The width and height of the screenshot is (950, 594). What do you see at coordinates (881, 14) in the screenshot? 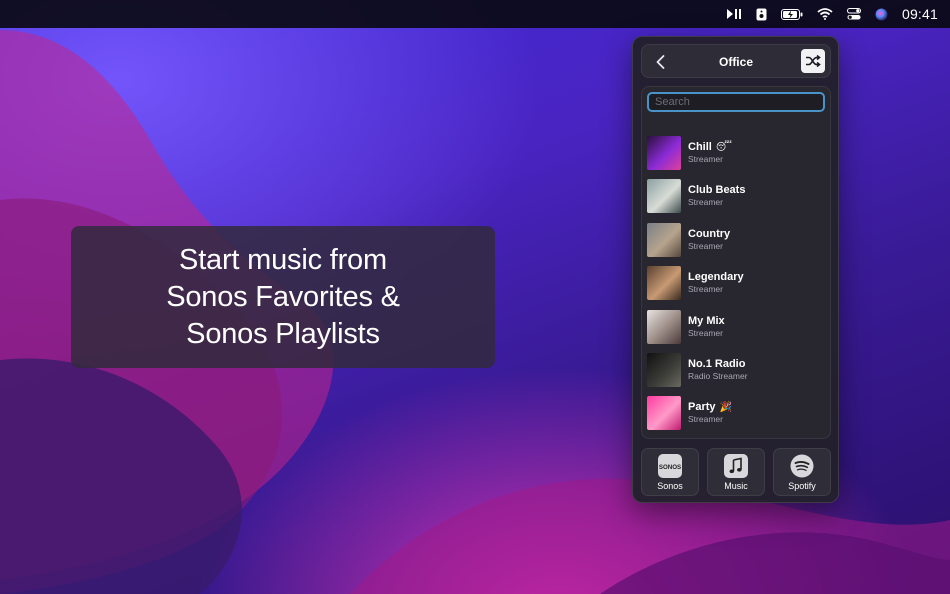
I see `siri-icon` at bounding box center [881, 14].